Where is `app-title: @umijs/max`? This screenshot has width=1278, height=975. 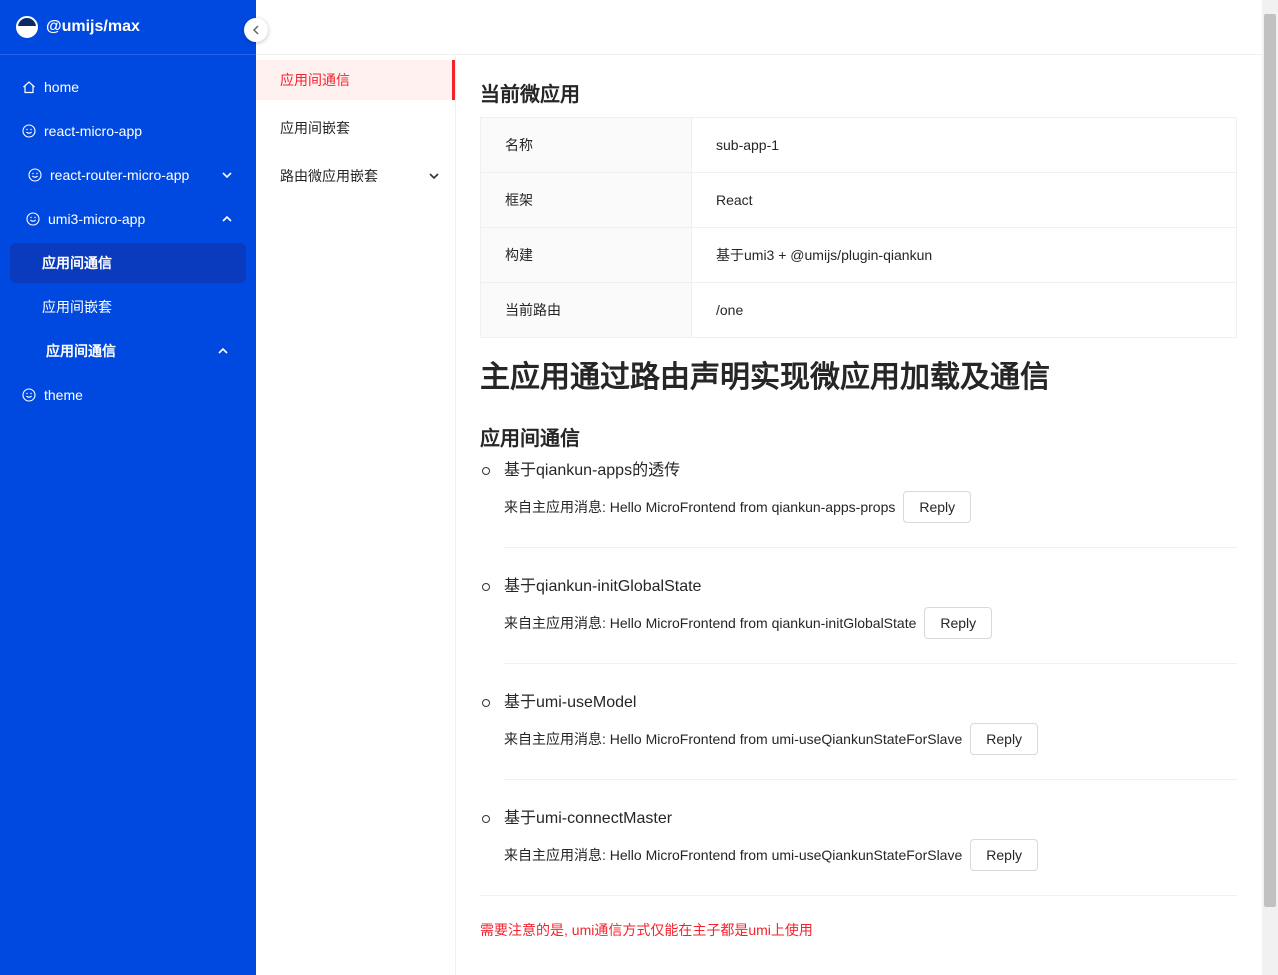 app-title: @umijs/max is located at coordinates (93, 26).